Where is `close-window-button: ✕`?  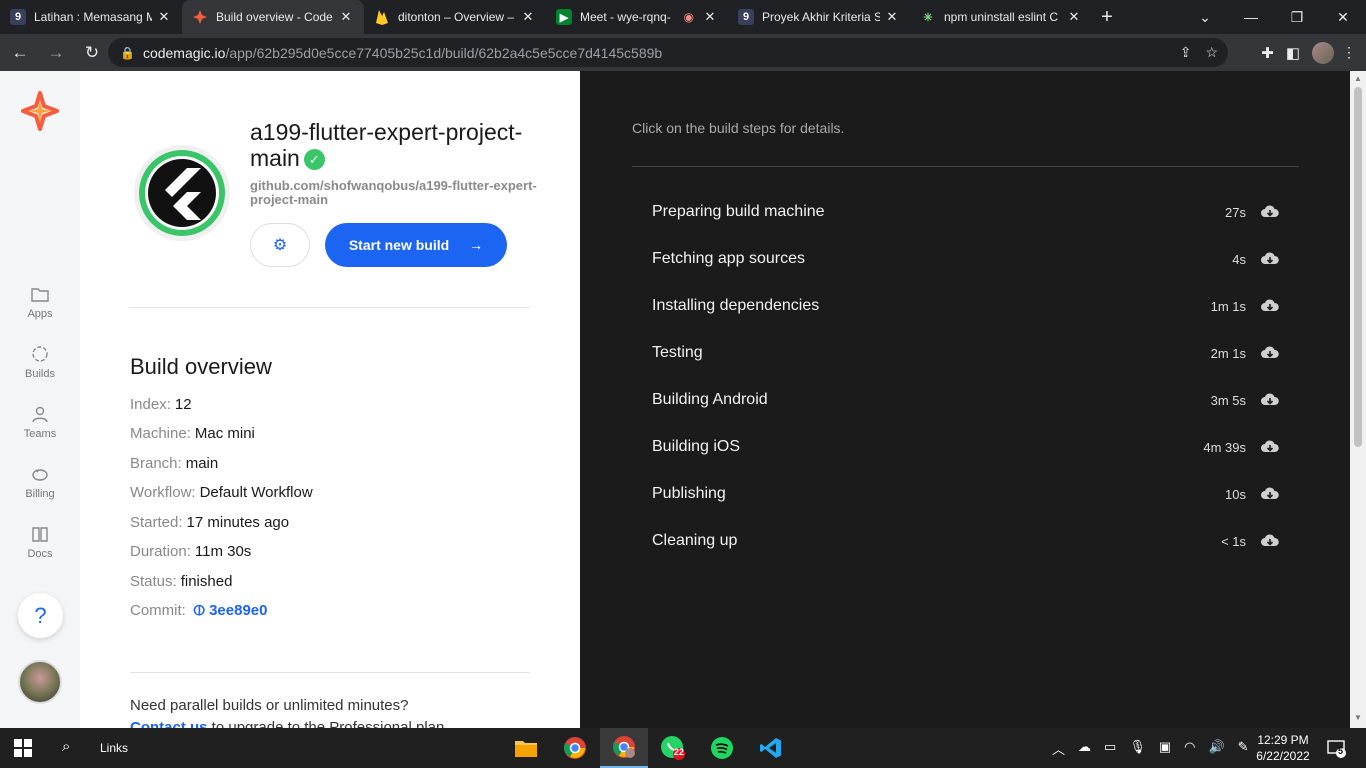 close-window-button: ✕ is located at coordinates (1343, 17).